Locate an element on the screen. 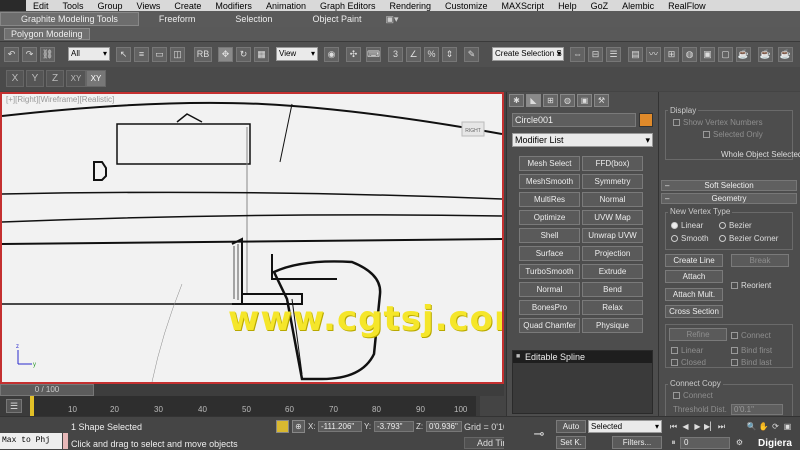  schematic-view-icon: ⊞ is located at coordinates (671, 54).